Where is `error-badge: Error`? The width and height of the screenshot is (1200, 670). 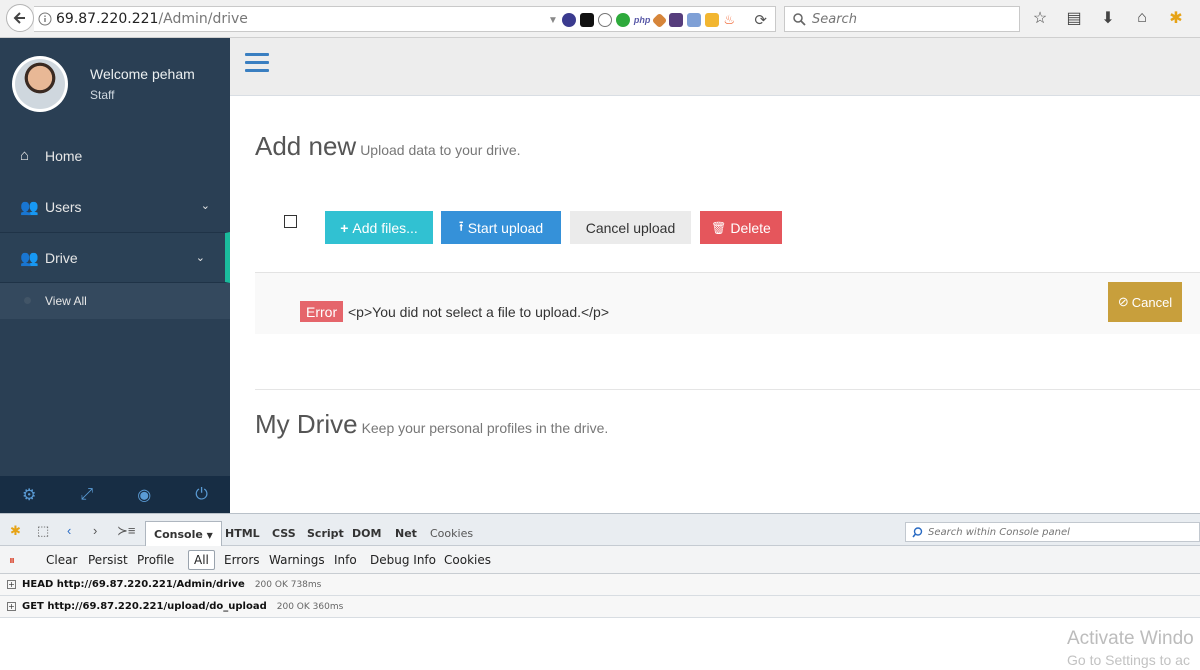
error-badge: Error is located at coordinates (322, 311).